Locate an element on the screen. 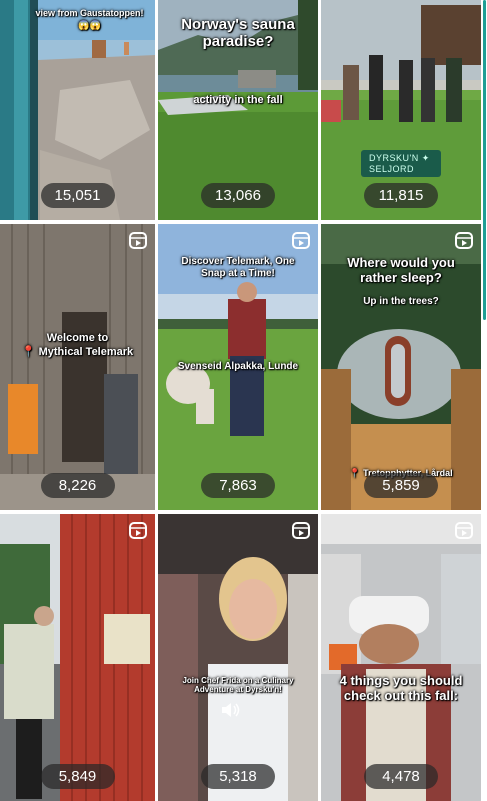 This screenshot has height=801, width=487. event-badge: DYRSKU'N ✦ SELJORD is located at coordinates (401, 163).